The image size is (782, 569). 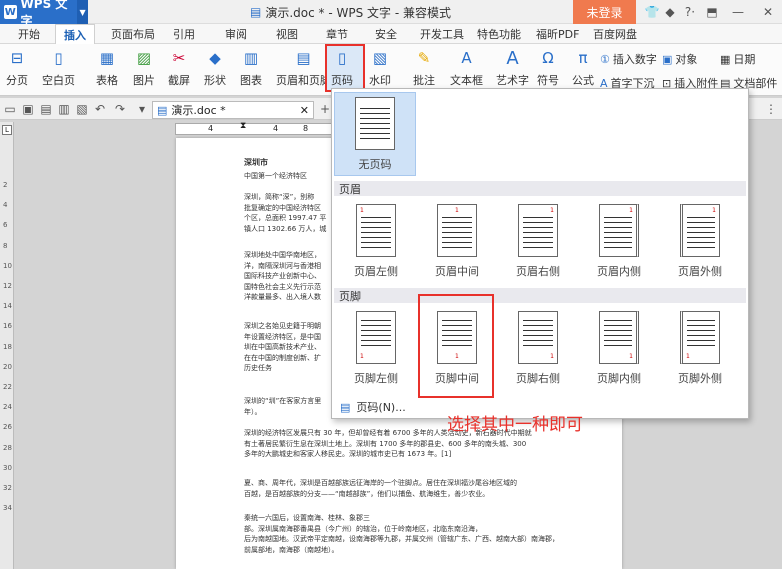 What do you see at coordinates (7, 130) in the screenshot?
I see `tab-stop-icon: L` at bounding box center [7, 130].